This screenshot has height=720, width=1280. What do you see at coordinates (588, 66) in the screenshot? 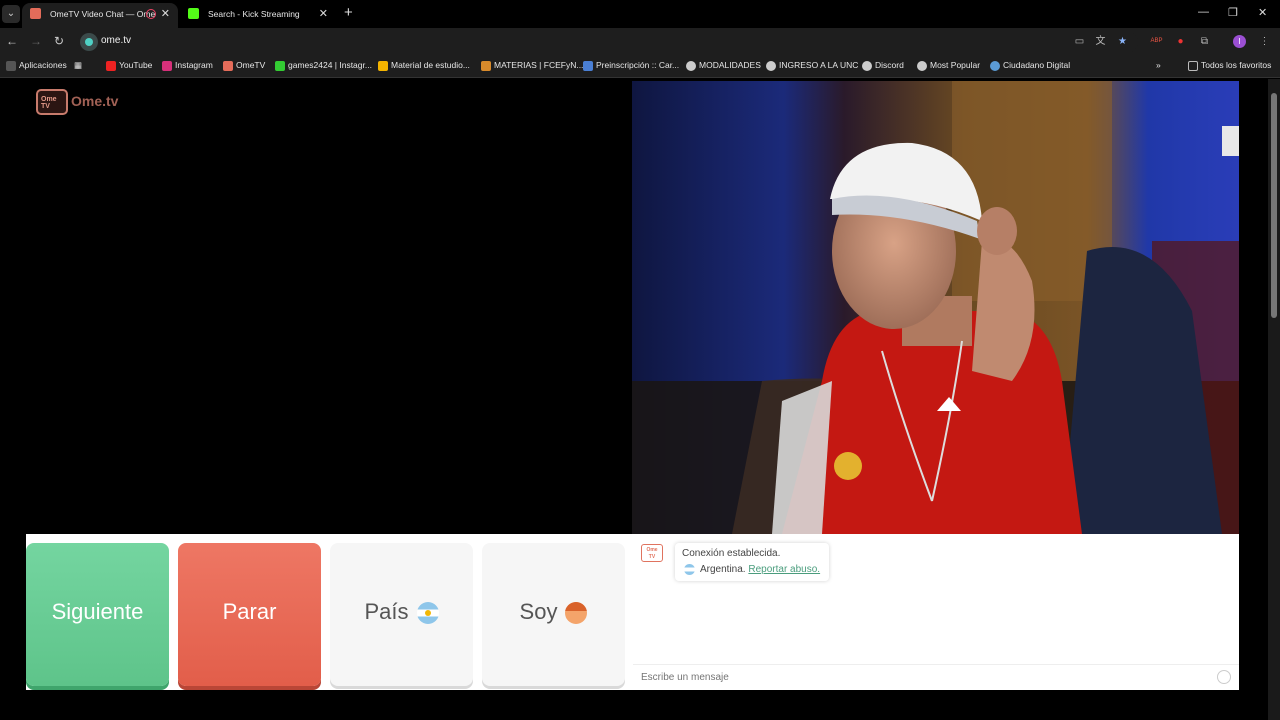
I see `guarani-icon` at bounding box center [588, 66].